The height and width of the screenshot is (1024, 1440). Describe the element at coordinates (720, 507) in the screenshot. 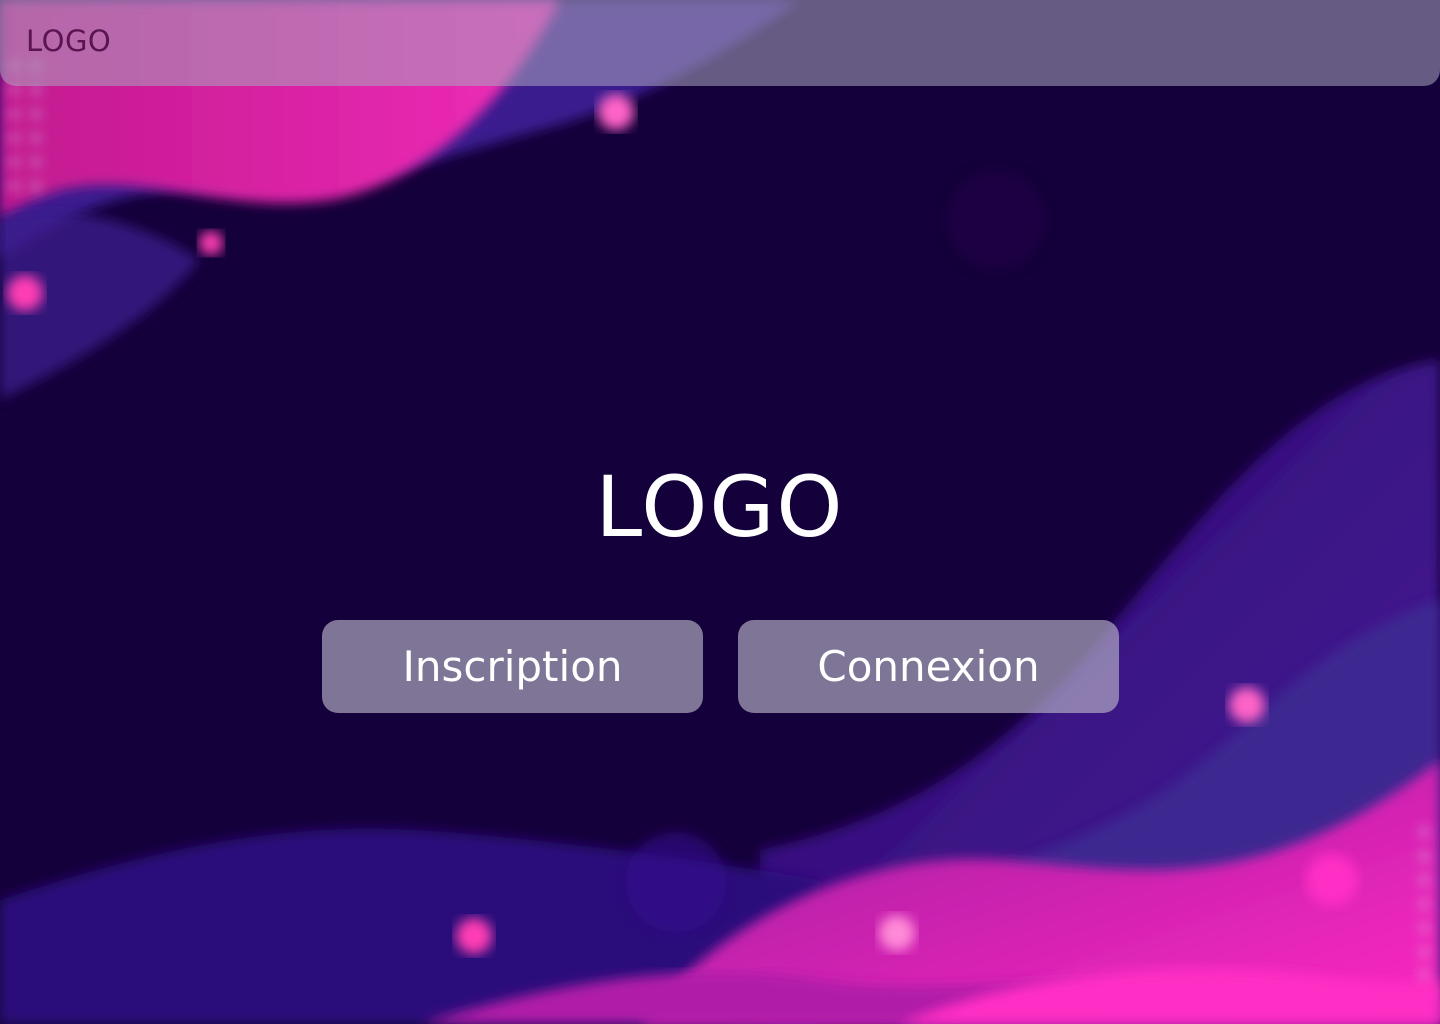

I see `hero-logo: LOGO` at that location.